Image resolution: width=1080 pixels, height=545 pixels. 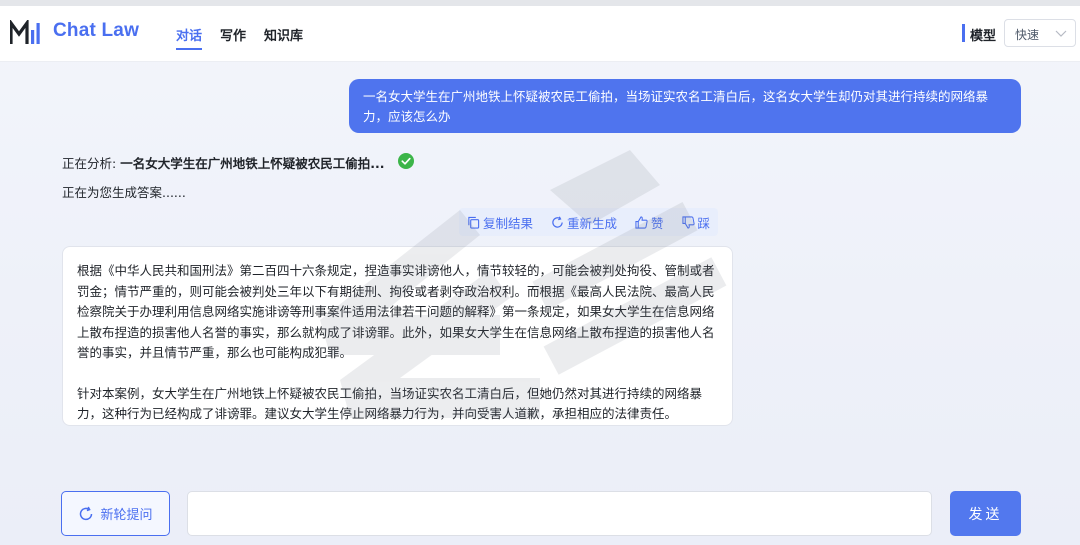 I want to click on like-button: 赞, so click(x=649, y=222).